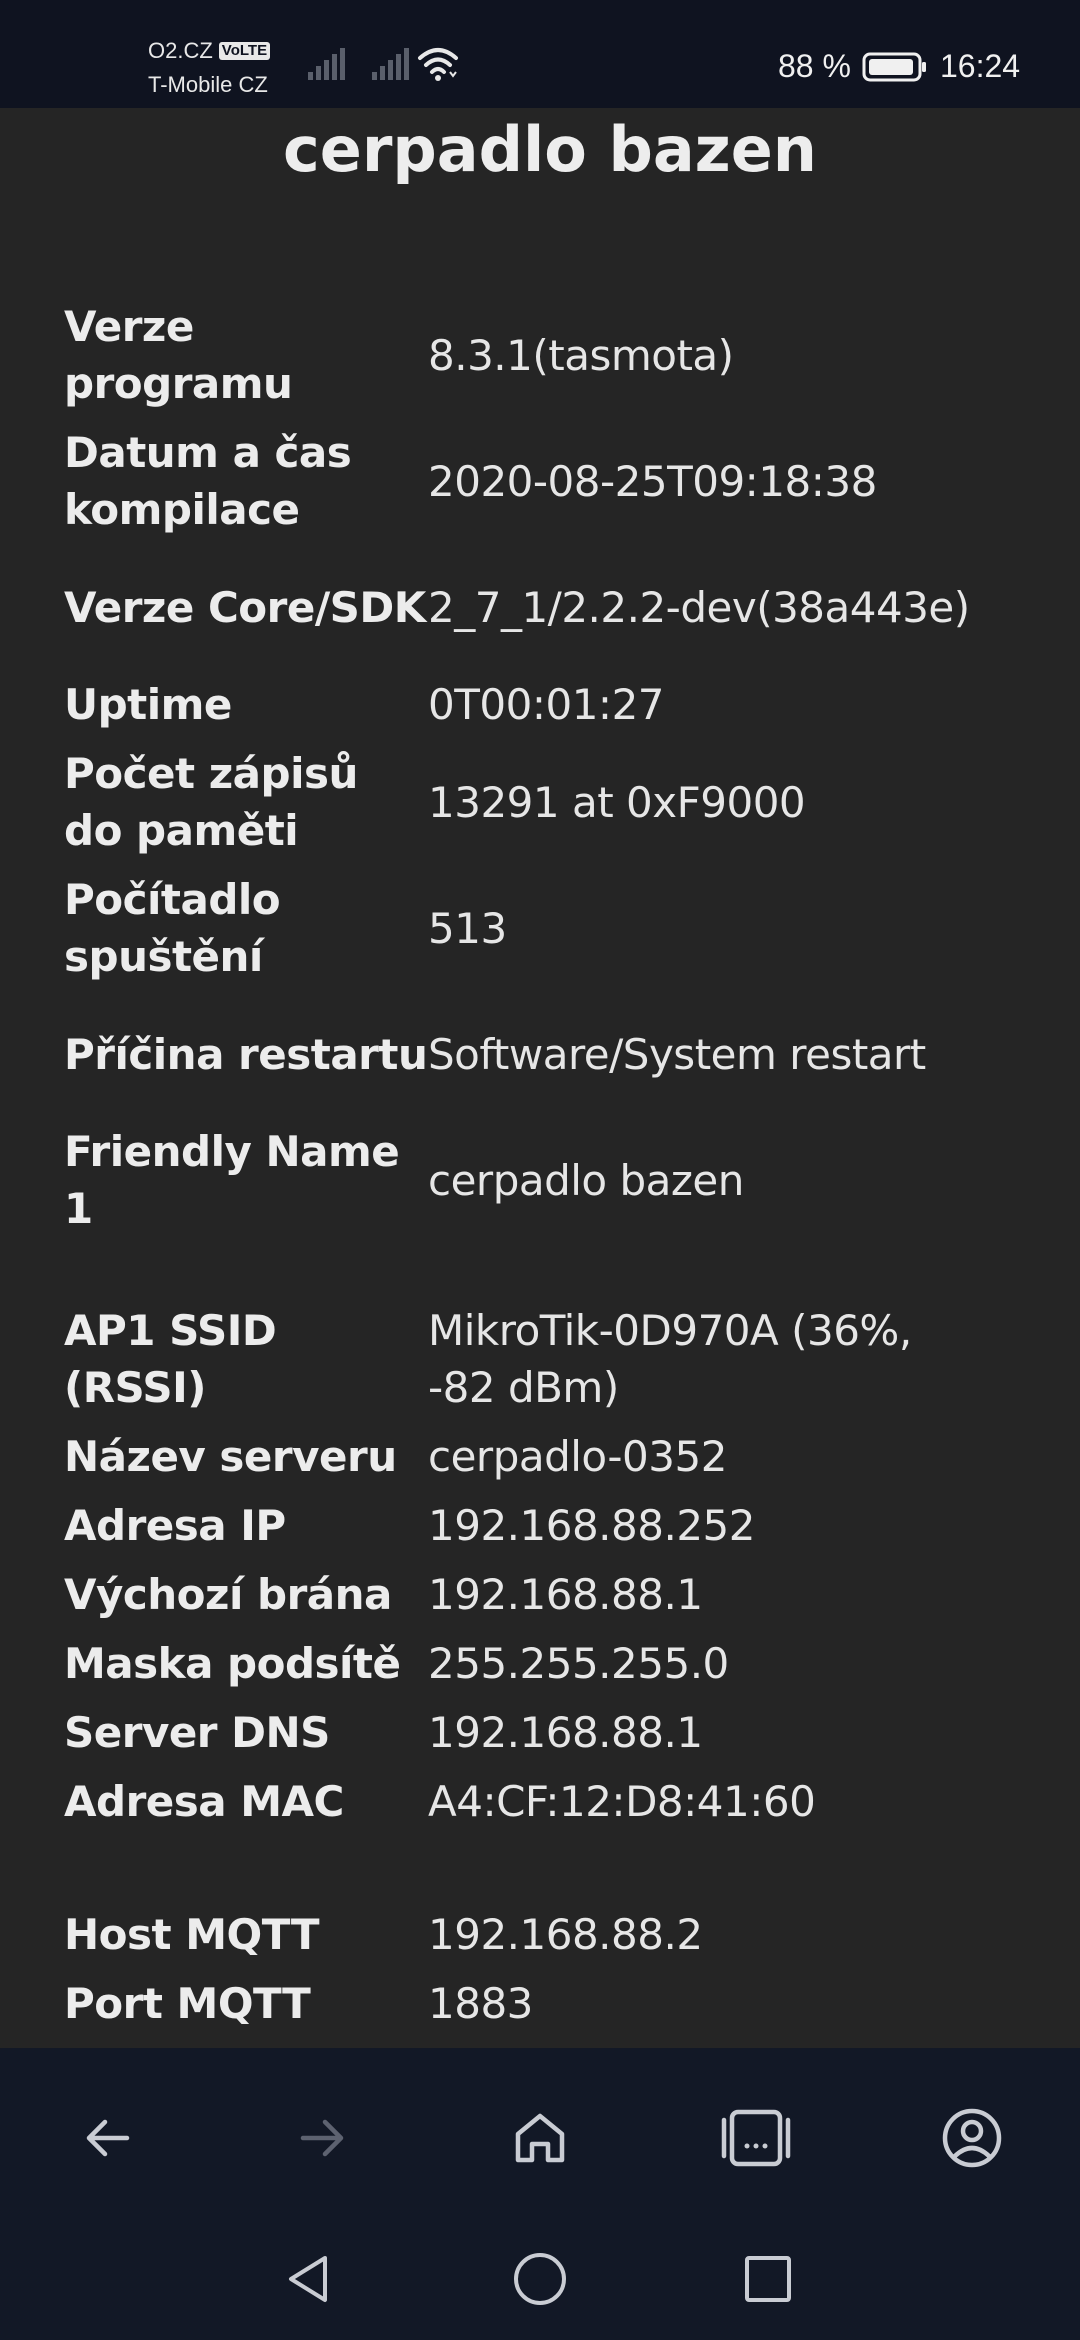 The height and width of the screenshot is (2340, 1080). What do you see at coordinates (544, 928) in the screenshot?
I see `table-row: Počítadlo spuštění 513` at bounding box center [544, 928].